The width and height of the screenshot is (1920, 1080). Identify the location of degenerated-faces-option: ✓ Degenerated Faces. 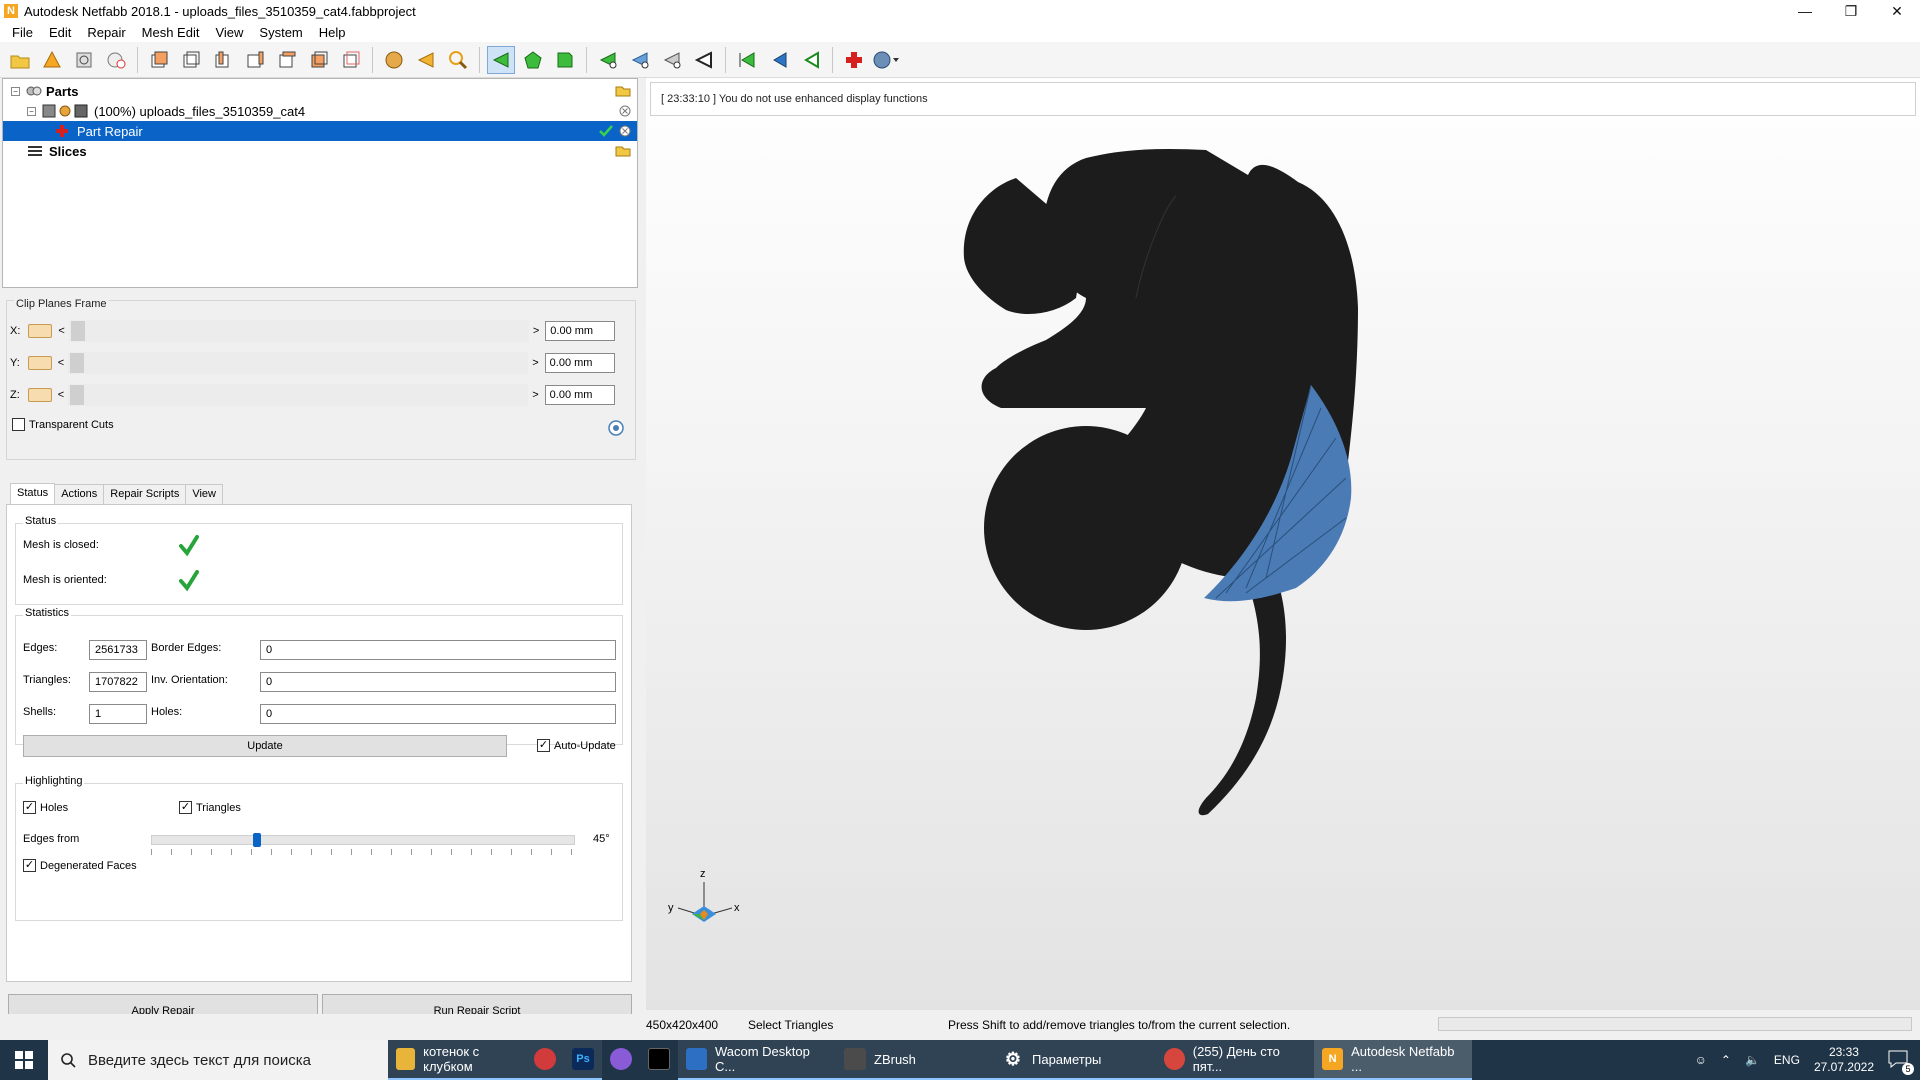
(80, 865).